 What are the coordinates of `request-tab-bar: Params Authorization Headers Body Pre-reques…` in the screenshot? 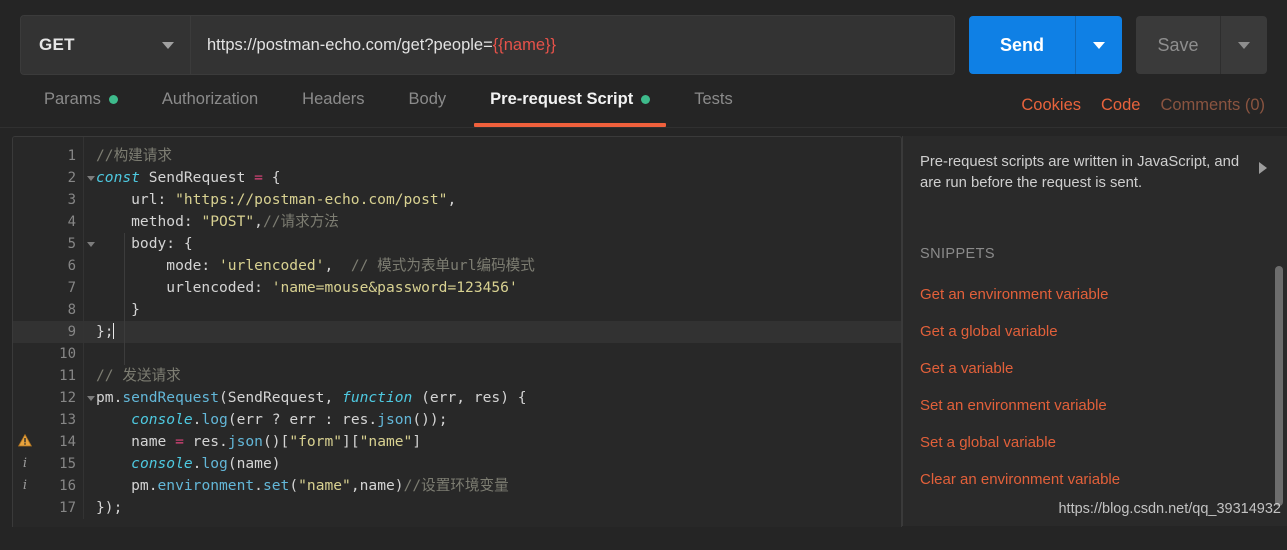 It's located at (643, 102).